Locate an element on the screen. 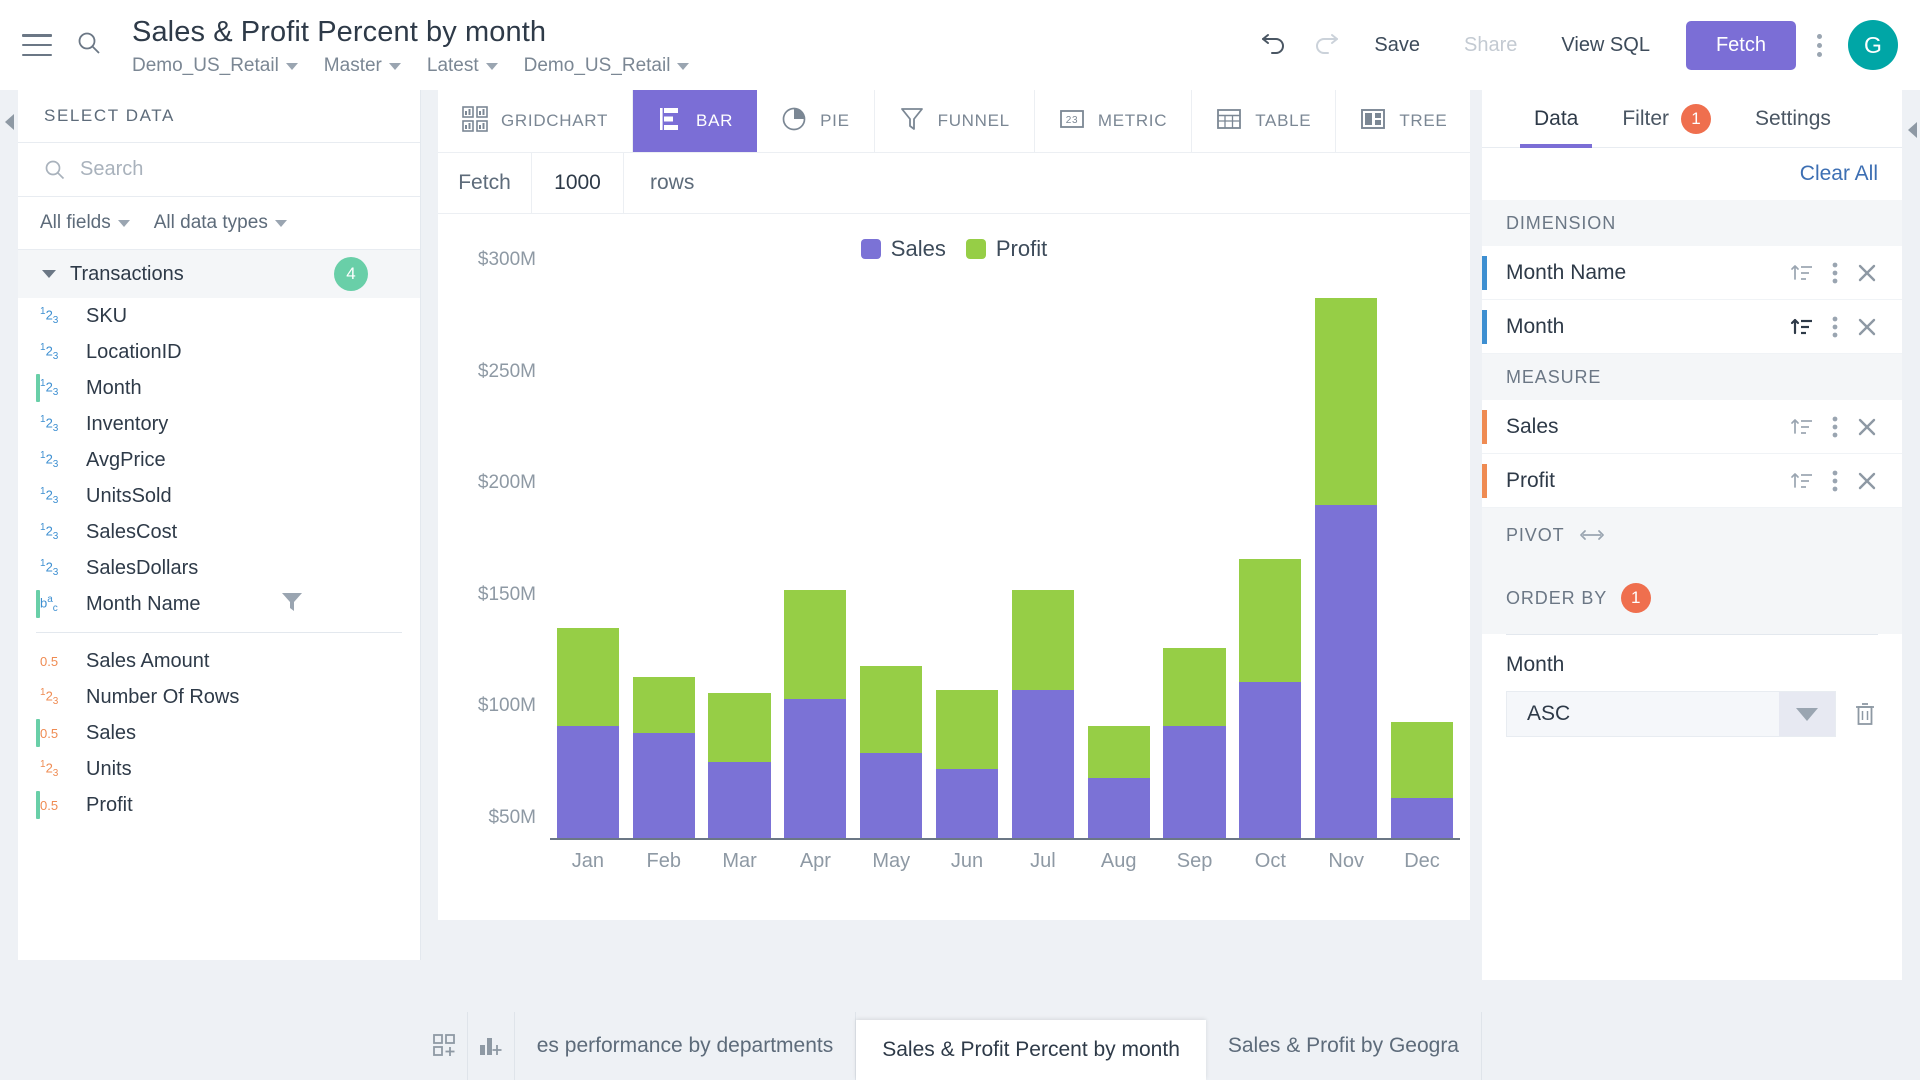  worksheet-tab: Sales & Profit Percent by month is located at coordinates (1031, 1050).